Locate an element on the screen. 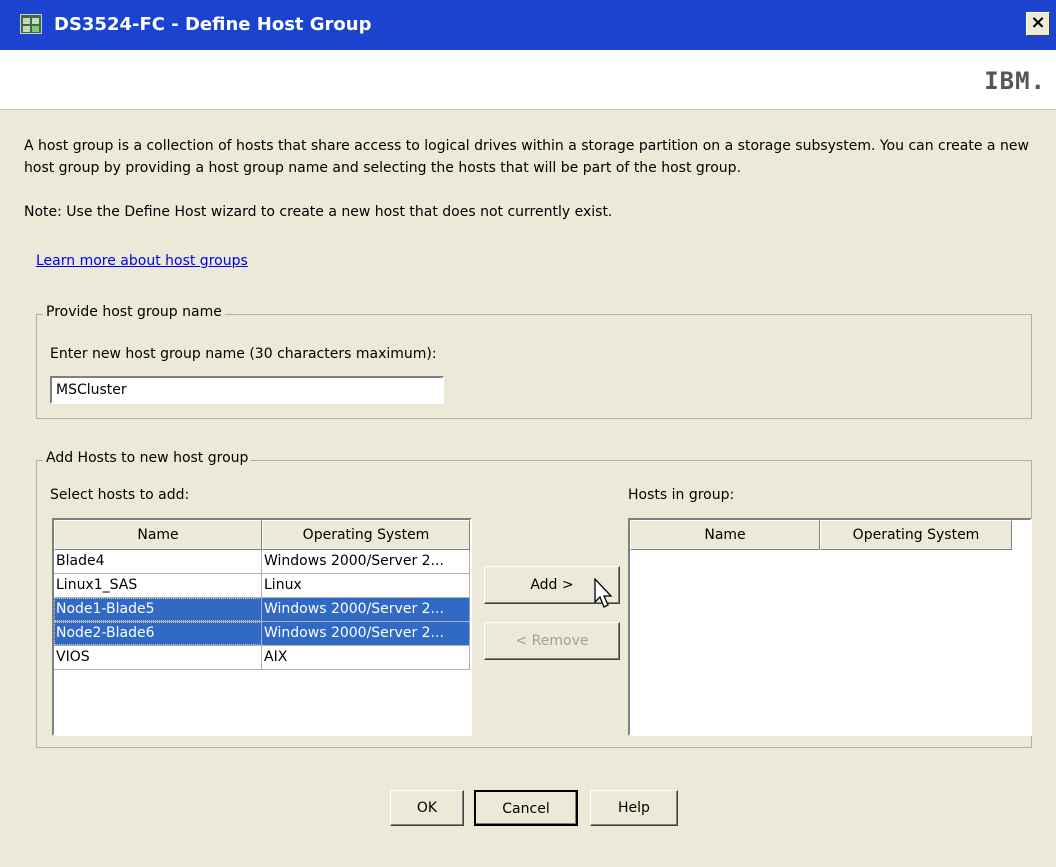 The image size is (1056, 867). groupbox-legend: Add Hosts to new host group is located at coordinates (147, 458).